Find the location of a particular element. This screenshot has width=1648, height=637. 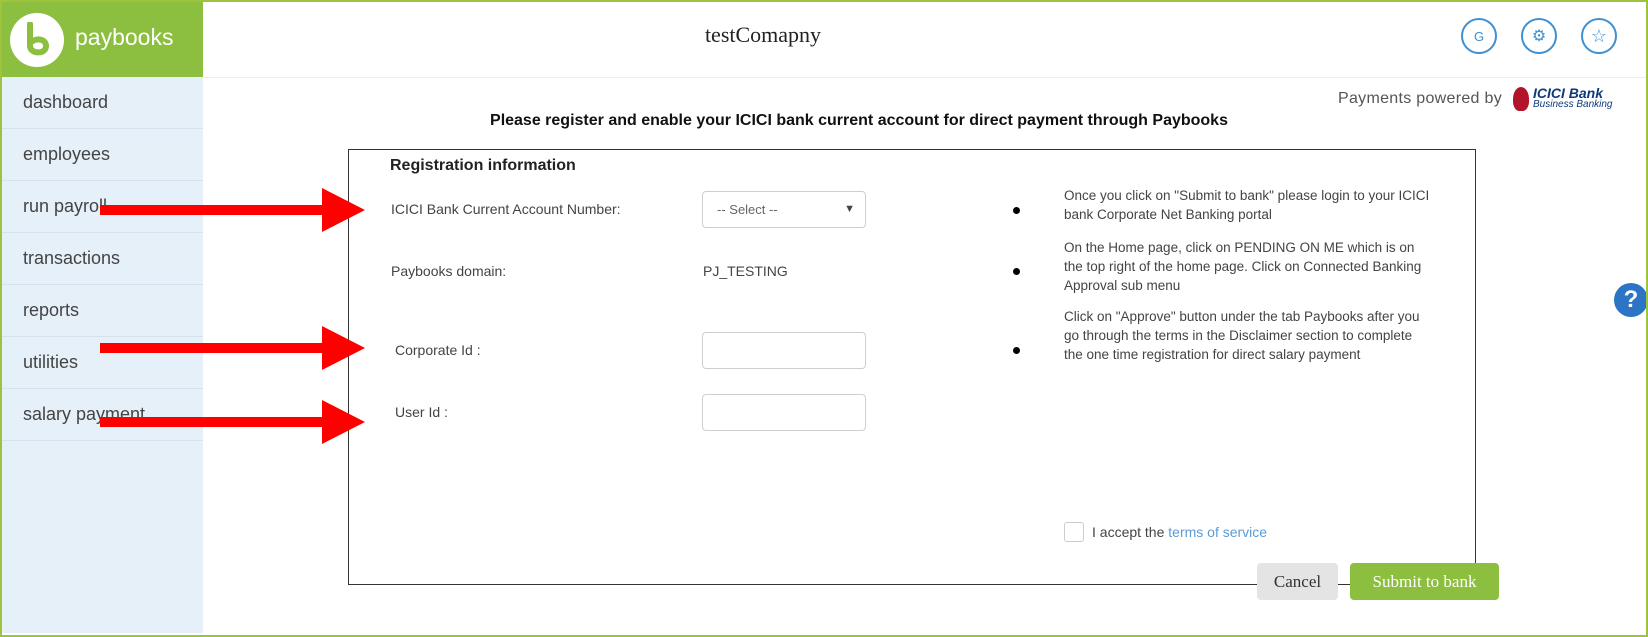

favorite-button: ☆ is located at coordinates (1599, 36).